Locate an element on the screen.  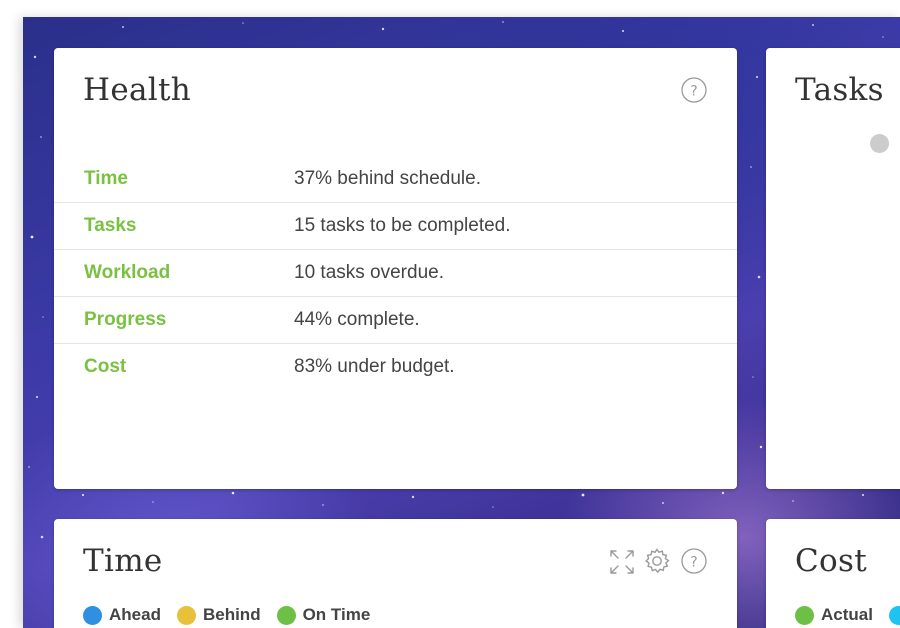
health-row-progress: Progress 44% complete. is located at coordinates (395, 320).